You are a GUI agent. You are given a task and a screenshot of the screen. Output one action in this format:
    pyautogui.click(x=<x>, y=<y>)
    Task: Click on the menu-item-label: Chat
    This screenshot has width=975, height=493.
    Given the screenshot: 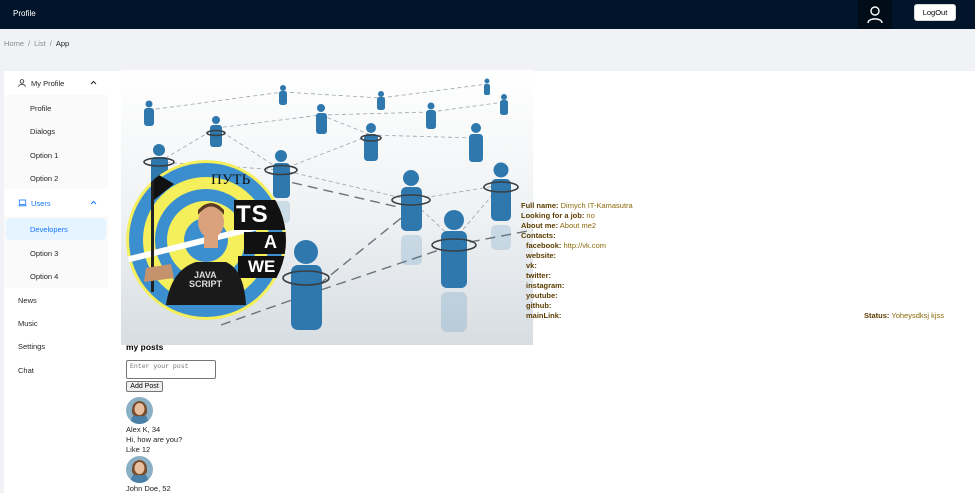 What is the action you would take?
    pyautogui.click(x=26, y=370)
    